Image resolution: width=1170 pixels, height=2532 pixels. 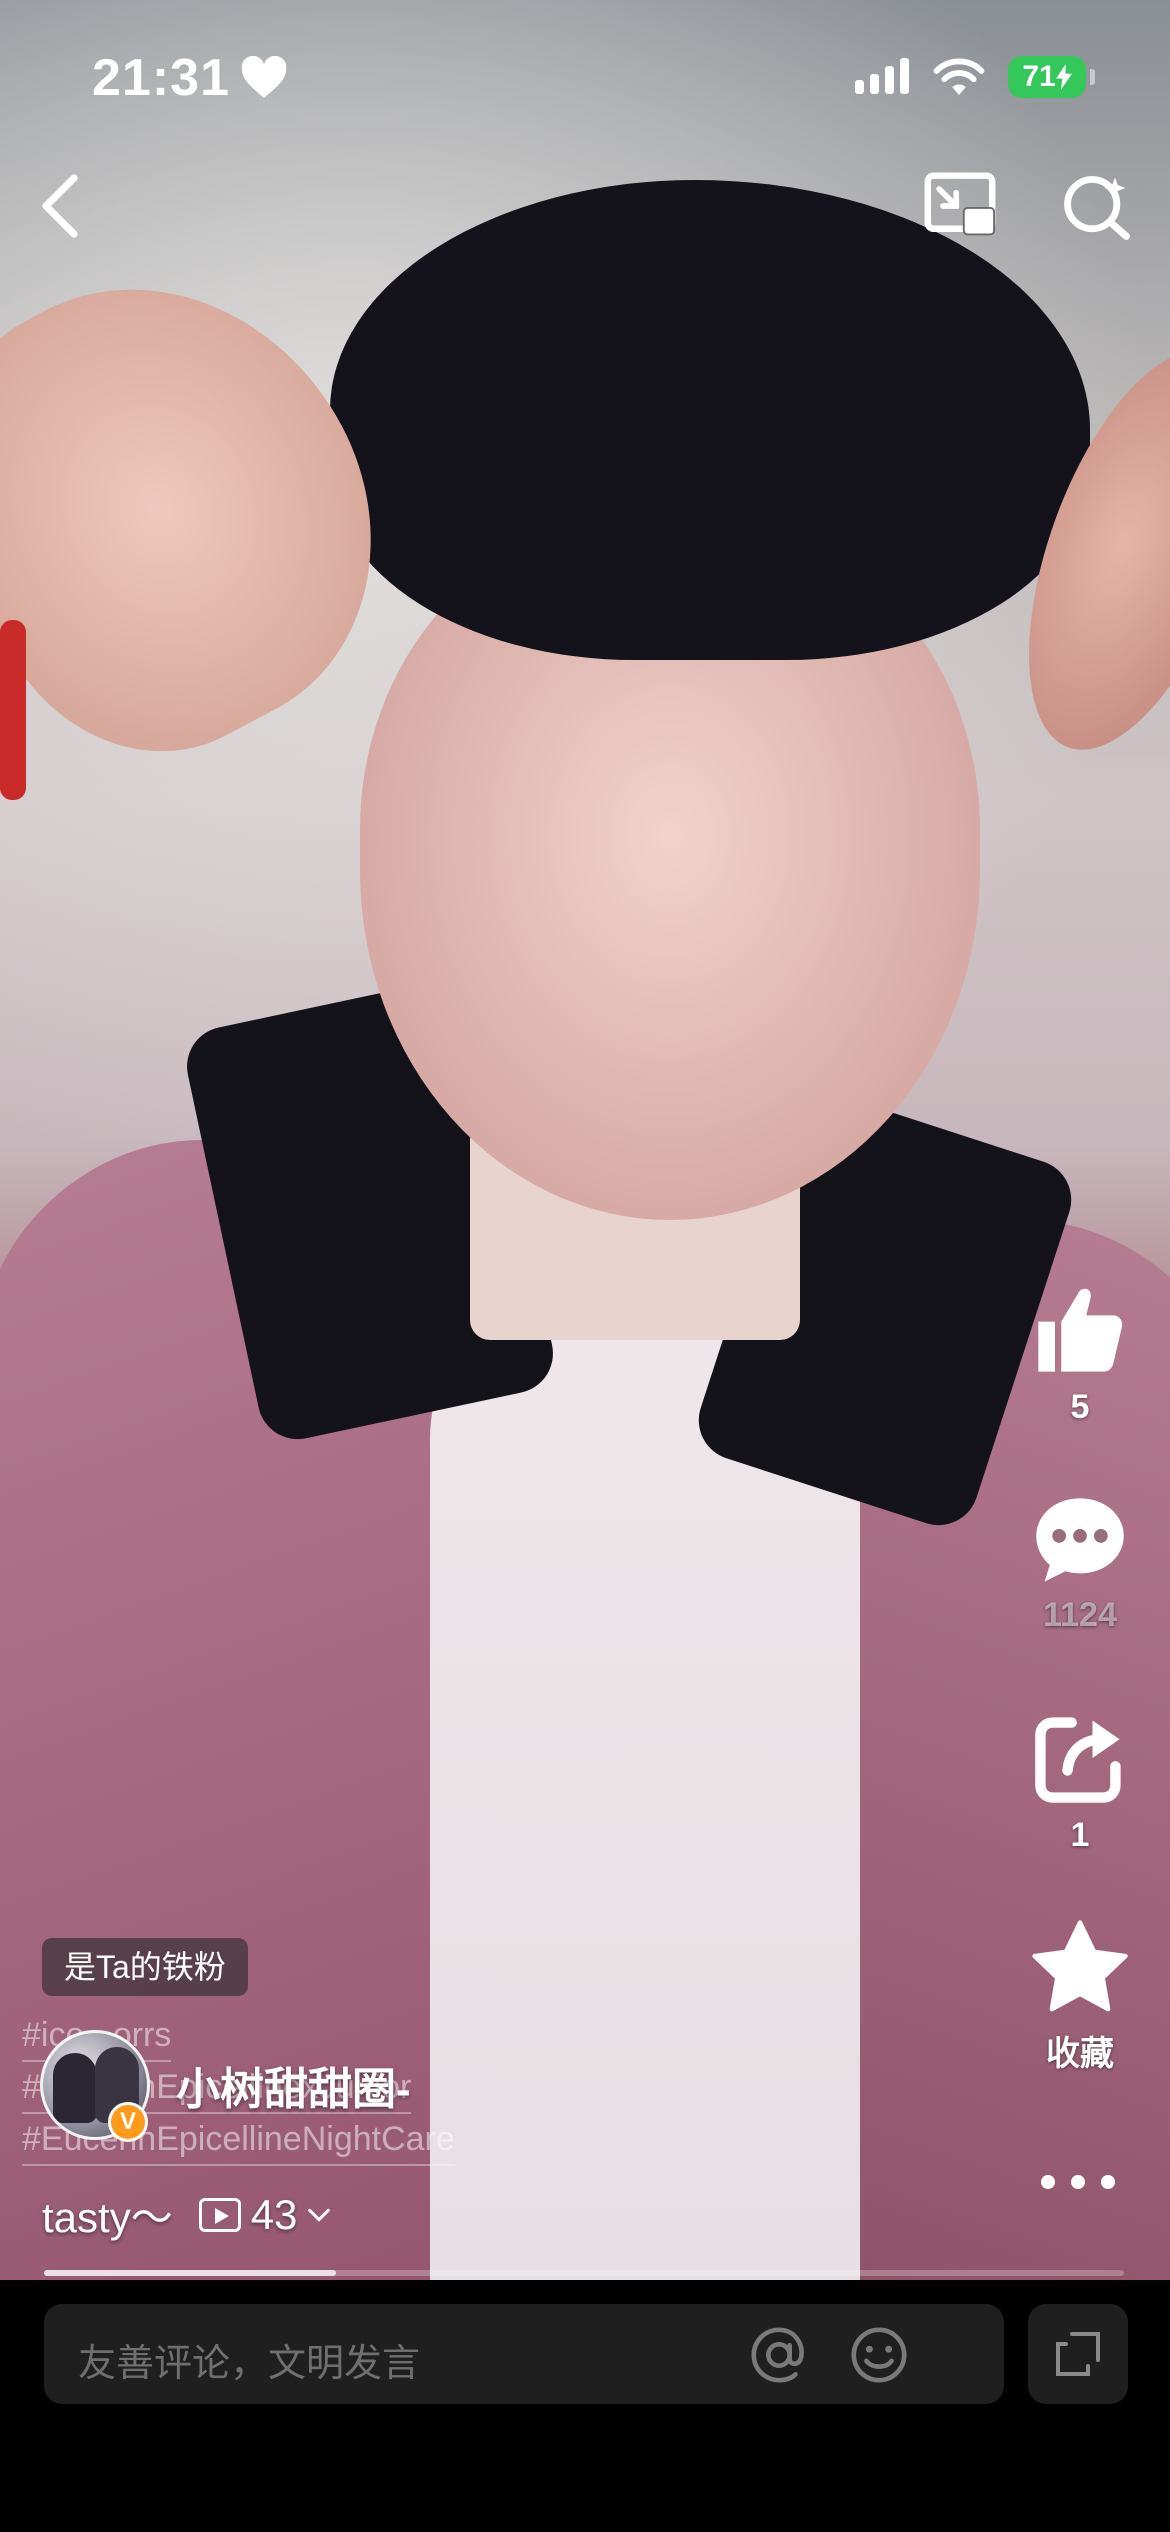 I want to click on battery-indicator: 71, so click(x=1047, y=77).